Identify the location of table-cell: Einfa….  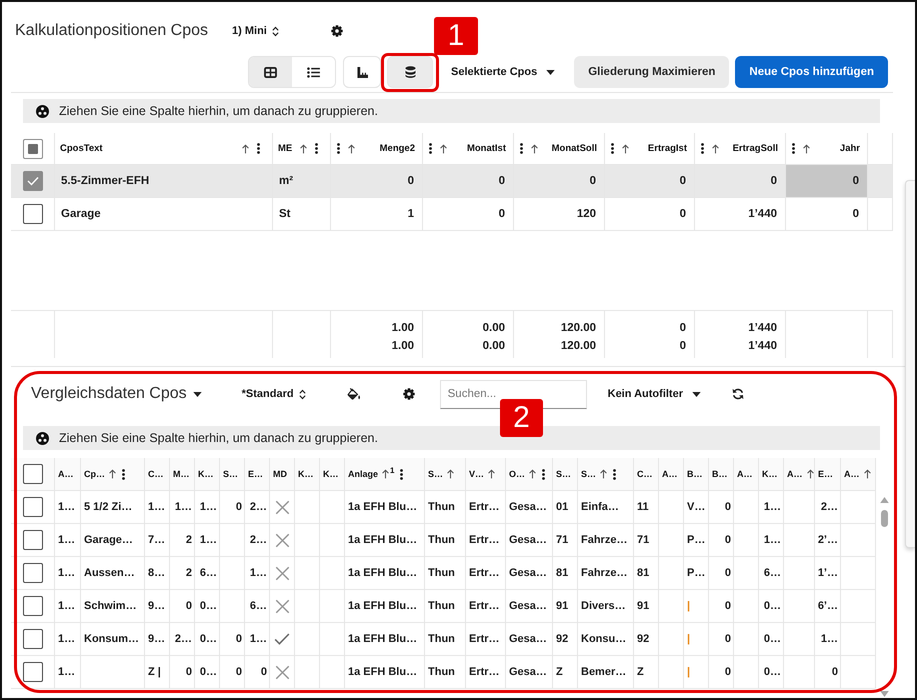
(606, 507).